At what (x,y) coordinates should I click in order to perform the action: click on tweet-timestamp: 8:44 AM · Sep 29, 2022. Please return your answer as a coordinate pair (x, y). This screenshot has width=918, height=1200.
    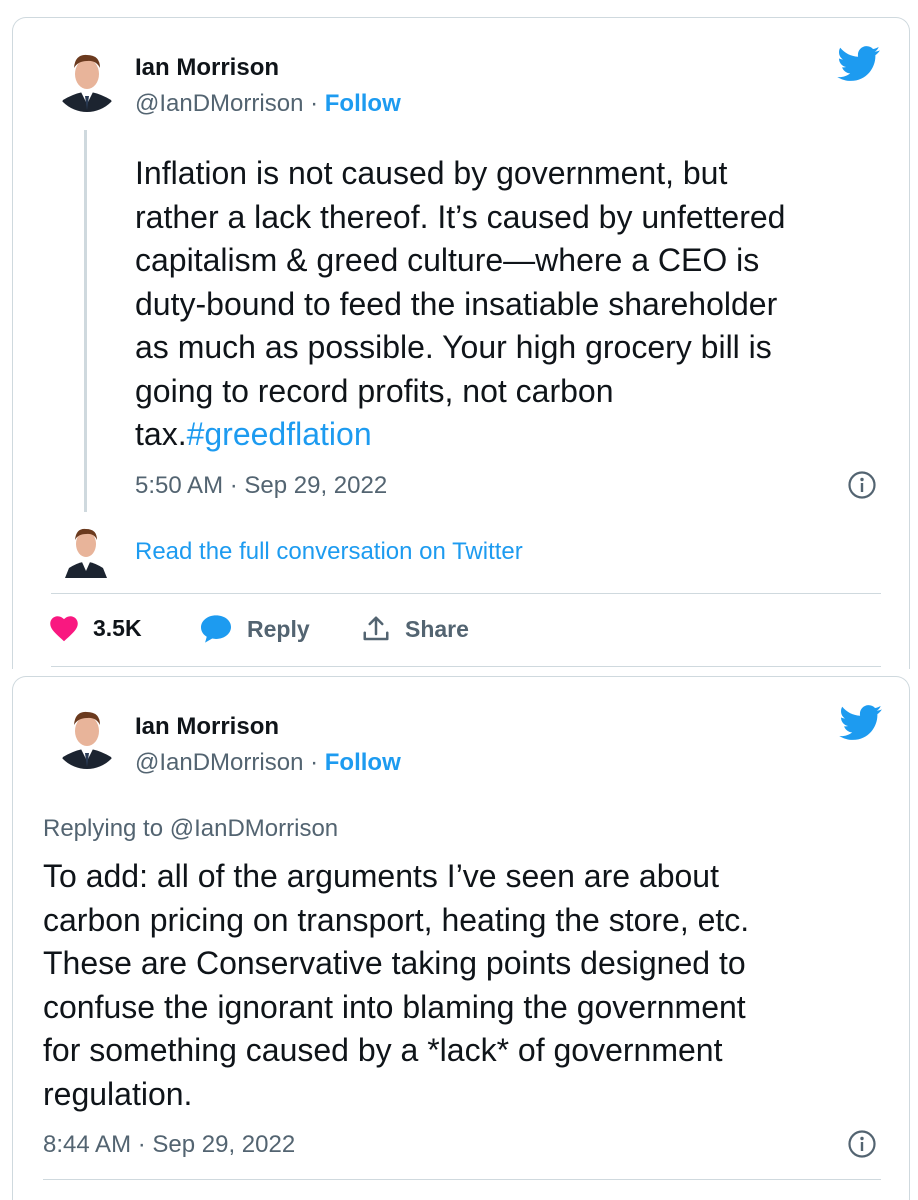
    Looking at the image, I should click on (169, 1145).